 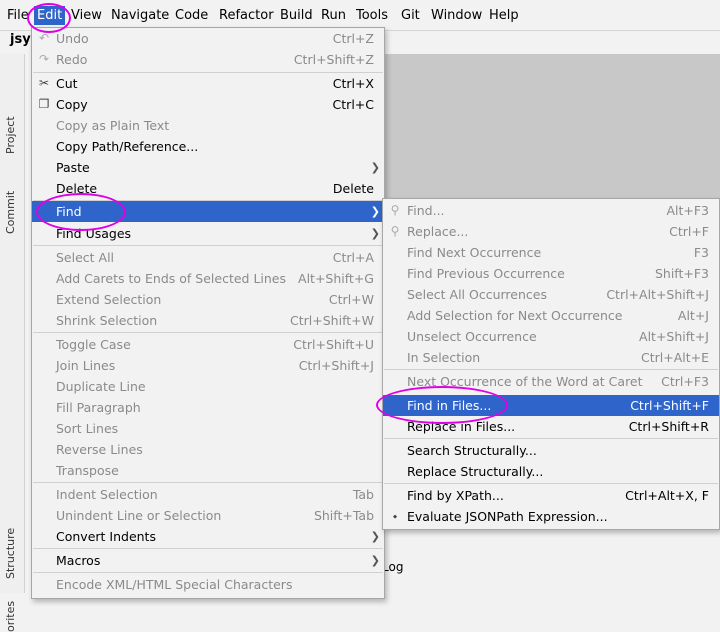 What do you see at coordinates (551, 357) in the screenshot?
I see `menu-item-in-selection: In Selection Ctrl+Alt+E` at bounding box center [551, 357].